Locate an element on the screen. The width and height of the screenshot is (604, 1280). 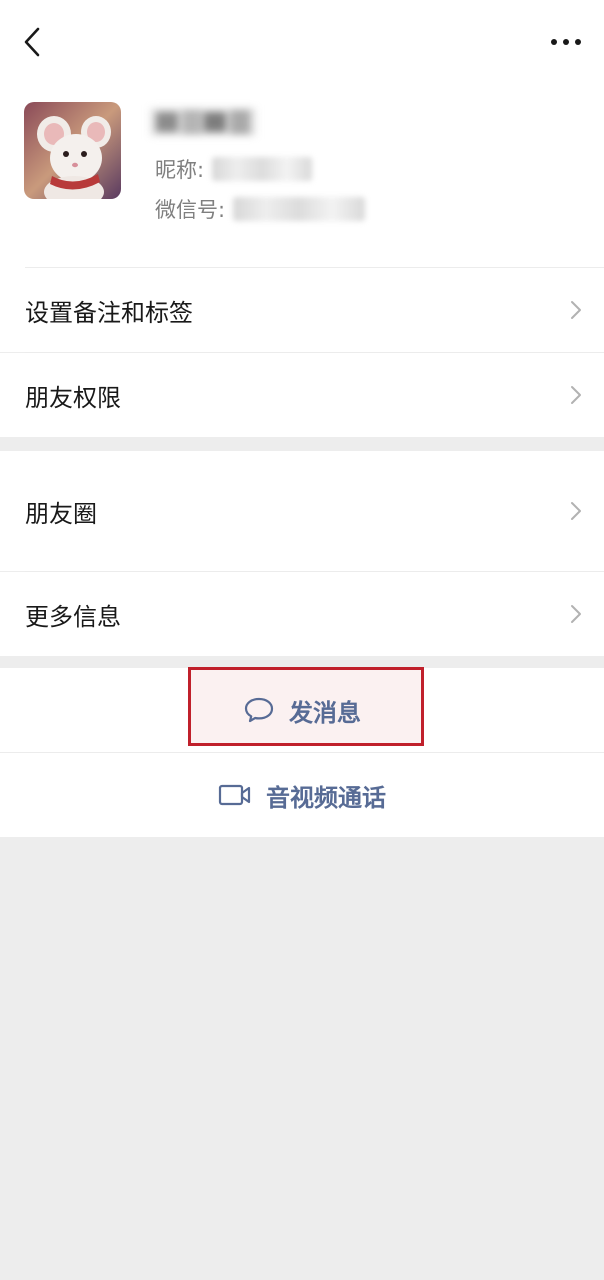
moments-label: 朋友圈 is located at coordinates (61, 513).